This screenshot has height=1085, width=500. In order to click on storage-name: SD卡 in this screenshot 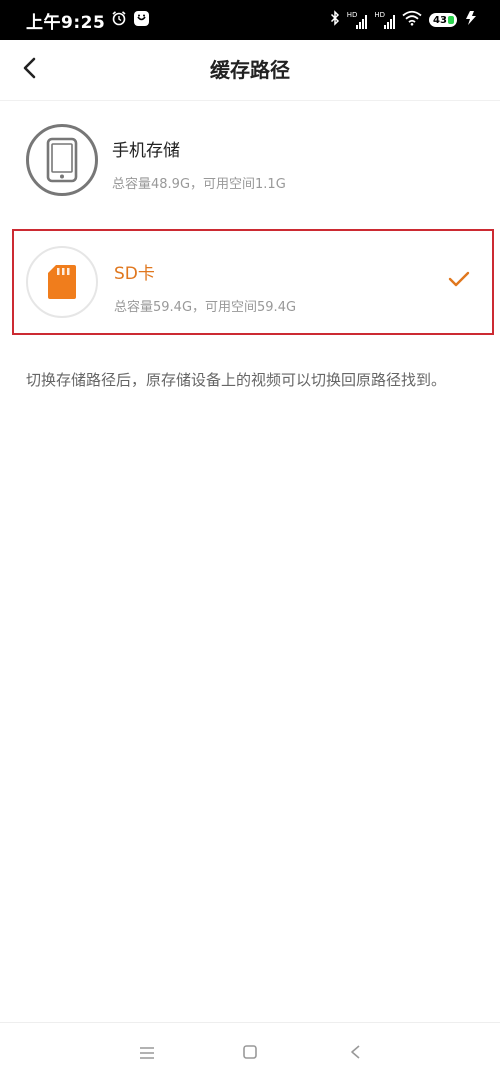, I will do `click(134, 274)`.